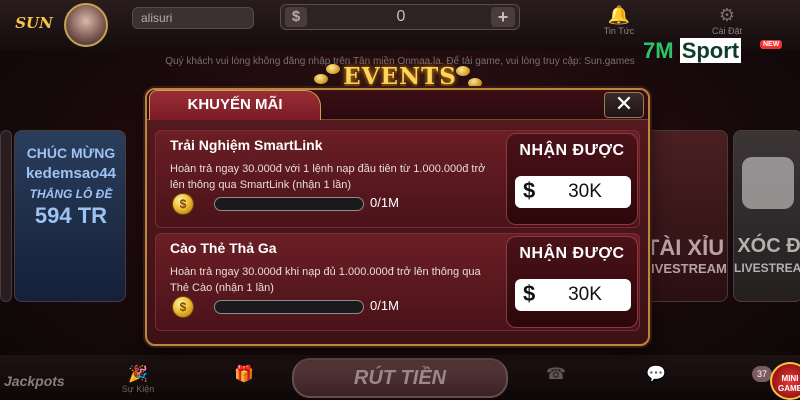 The image size is (800, 400). Describe the element at coordinates (762, 374) in the screenshot. I see `mini-game-count-badge: 37` at that location.